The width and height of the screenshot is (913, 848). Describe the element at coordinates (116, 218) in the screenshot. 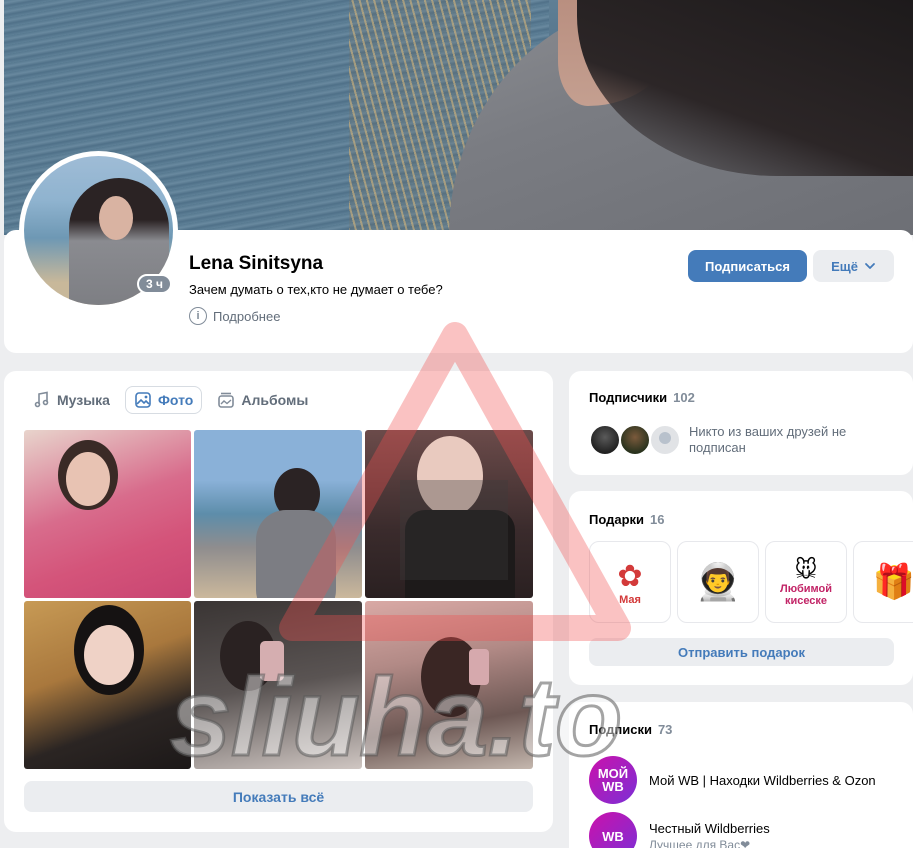

I see `avatar-face` at that location.